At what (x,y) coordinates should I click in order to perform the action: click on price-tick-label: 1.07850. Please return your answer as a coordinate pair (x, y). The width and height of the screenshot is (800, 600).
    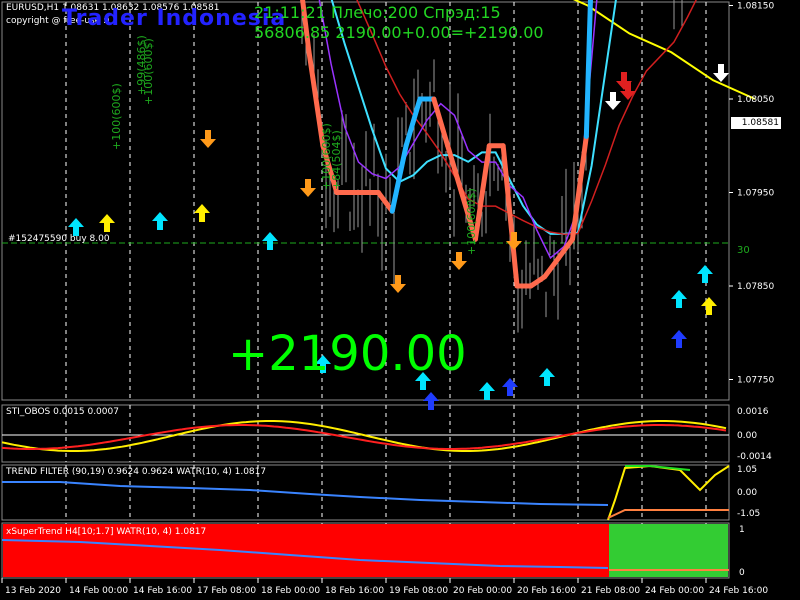
    Looking at the image, I should click on (755, 287).